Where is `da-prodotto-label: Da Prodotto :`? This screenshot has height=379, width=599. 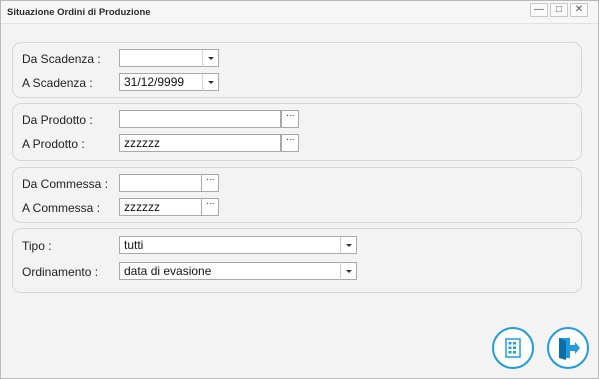 da-prodotto-label: Da Prodotto : is located at coordinates (57, 120).